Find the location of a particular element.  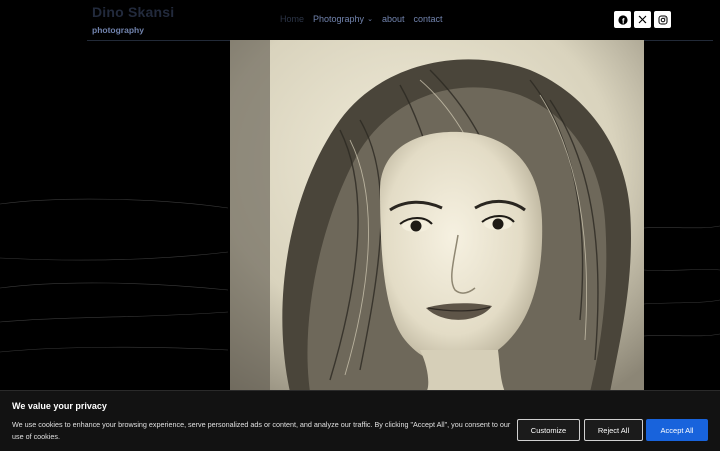

nav-item-label: contact is located at coordinates (428, 19).